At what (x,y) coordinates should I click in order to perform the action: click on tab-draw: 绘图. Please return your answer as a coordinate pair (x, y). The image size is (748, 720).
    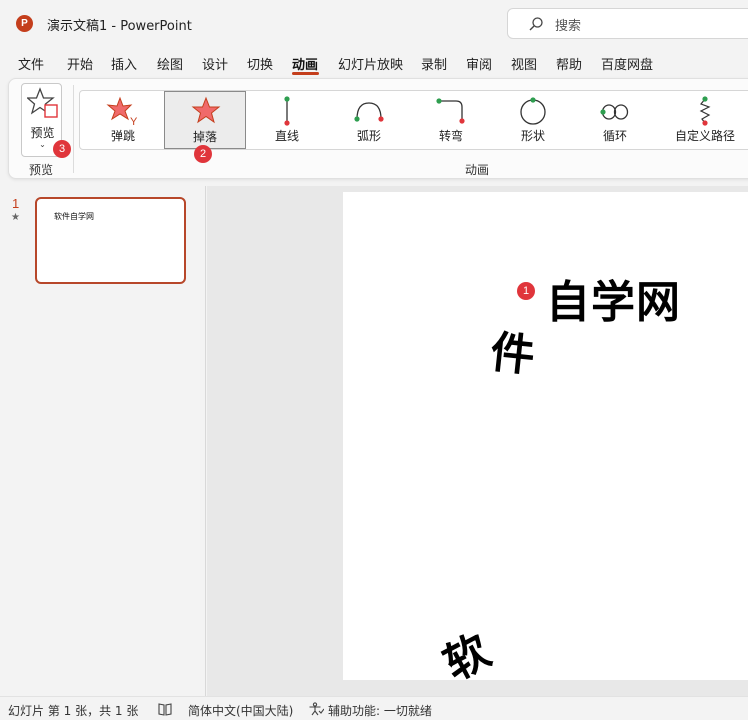
    Looking at the image, I should click on (170, 63).